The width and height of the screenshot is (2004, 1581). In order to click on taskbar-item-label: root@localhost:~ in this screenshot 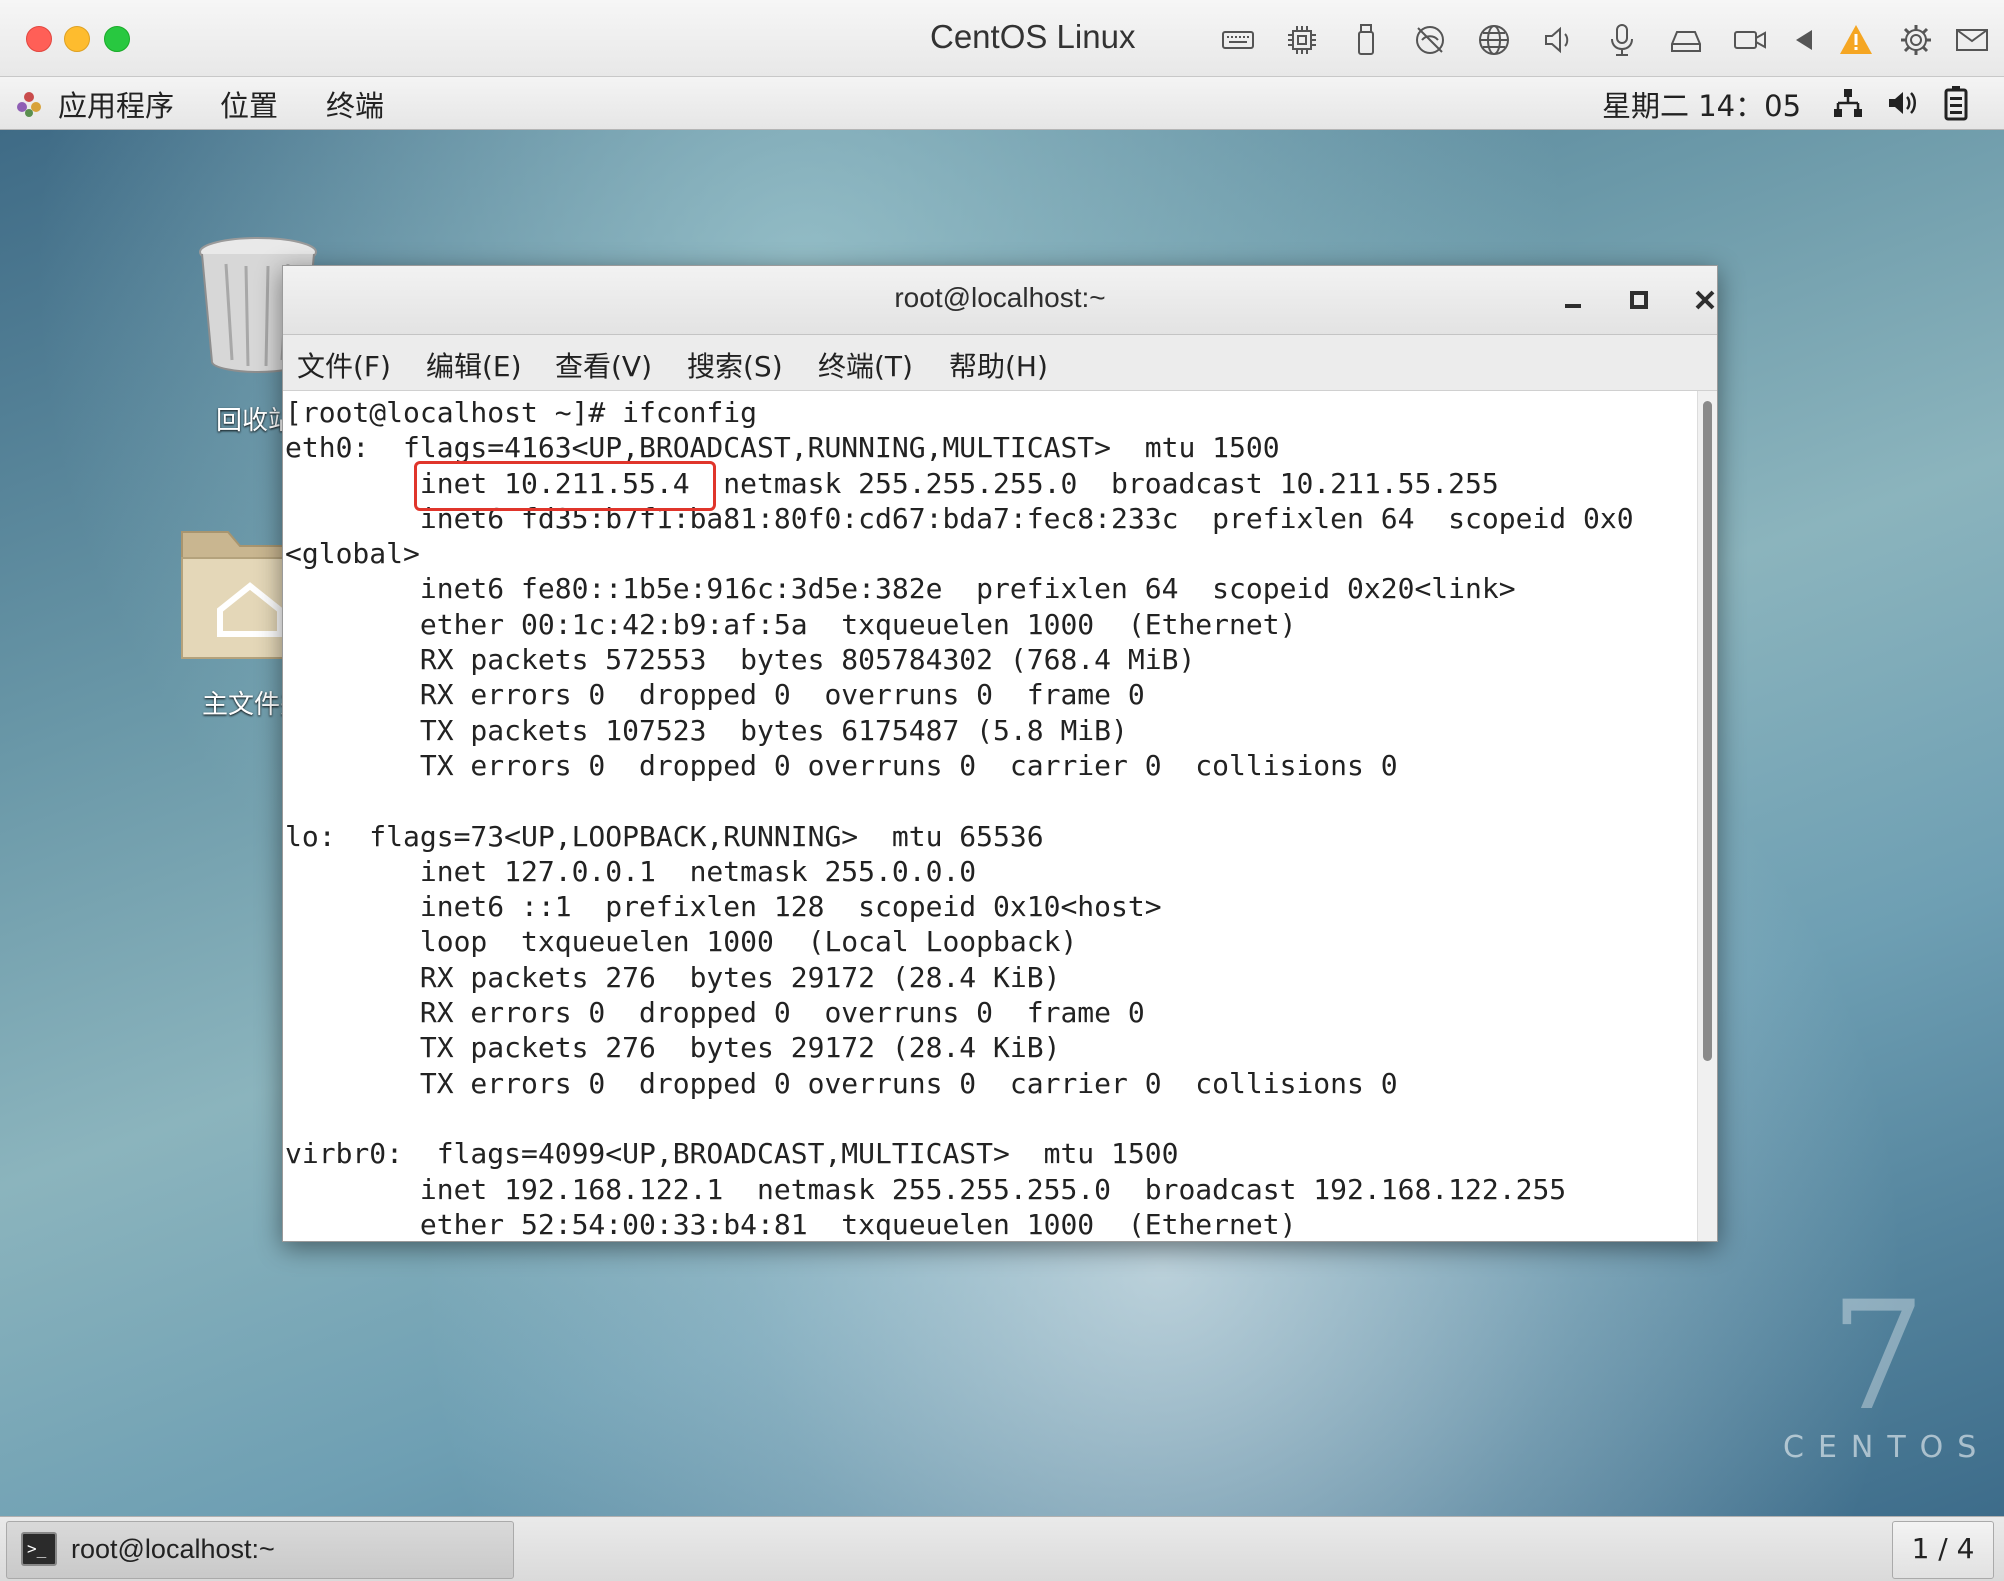, I will do `click(173, 1549)`.